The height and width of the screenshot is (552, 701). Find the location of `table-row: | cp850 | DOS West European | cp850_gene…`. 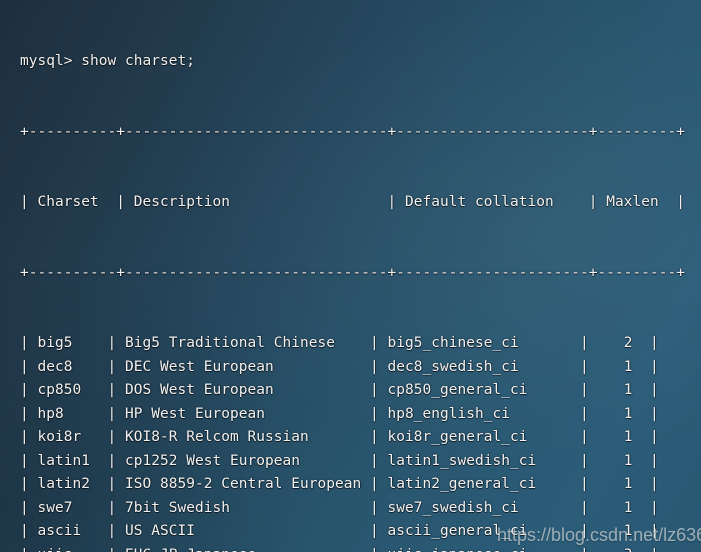

table-row: | cp850 | DOS West European | cp850_gene… is located at coordinates (339, 390).